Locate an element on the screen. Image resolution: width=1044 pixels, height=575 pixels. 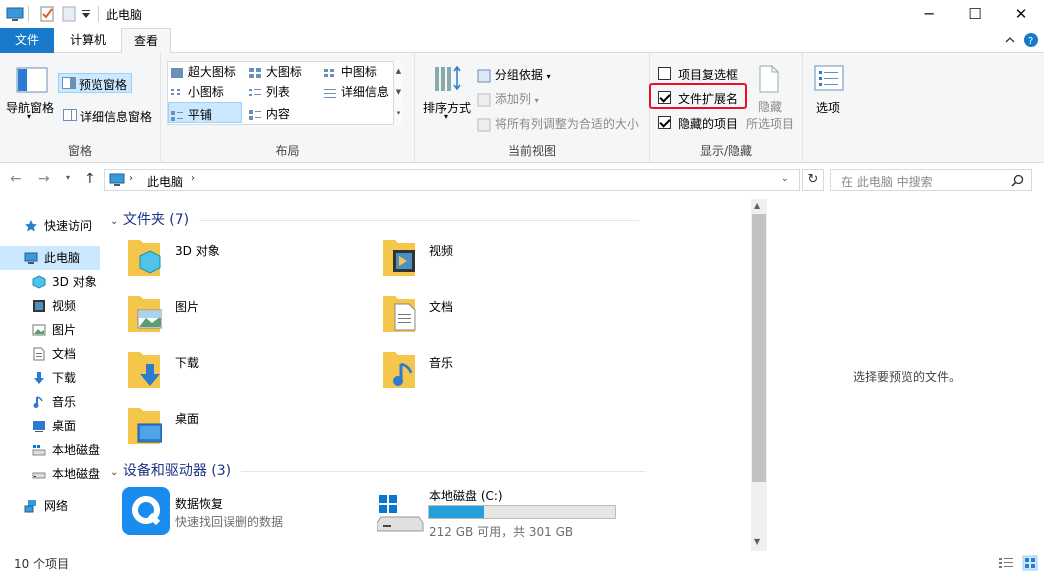
tab-file: 文件 is located at coordinates (27, 40).